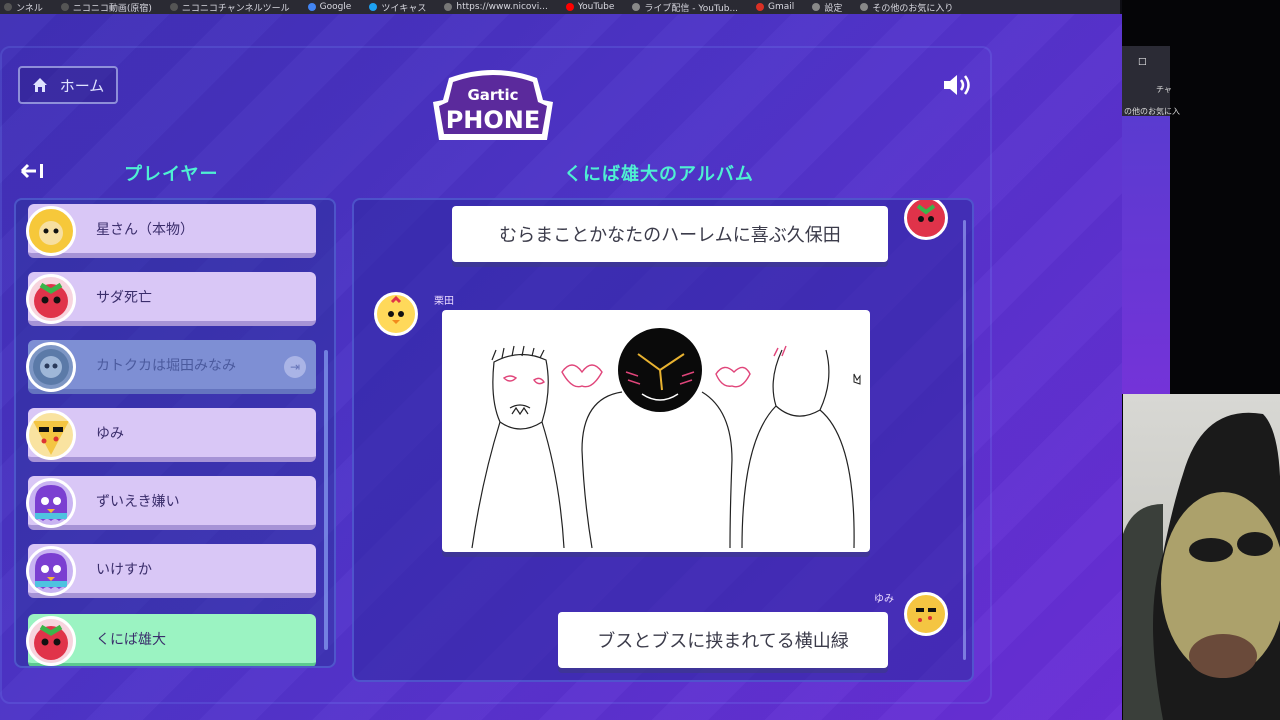 Image resolution: width=1280 pixels, height=720 pixels. What do you see at coordinates (124, 569) in the screenshot?
I see `player-name: いけすか` at bounding box center [124, 569].